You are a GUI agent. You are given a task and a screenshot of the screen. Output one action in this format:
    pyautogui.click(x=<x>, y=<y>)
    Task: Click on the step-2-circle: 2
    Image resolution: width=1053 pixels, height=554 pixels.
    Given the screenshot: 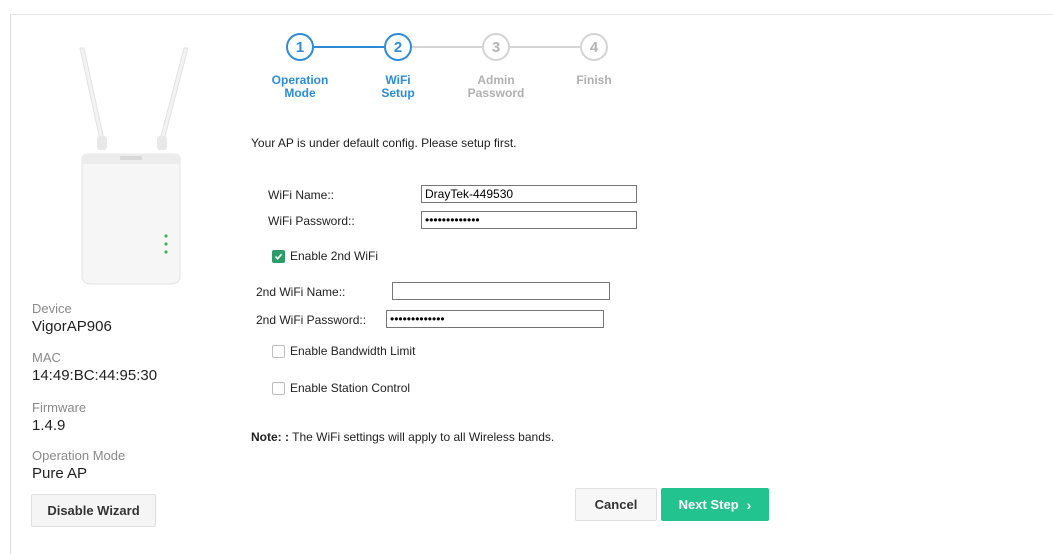 What is the action you would take?
    pyautogui.click(x=398, y=47)
    